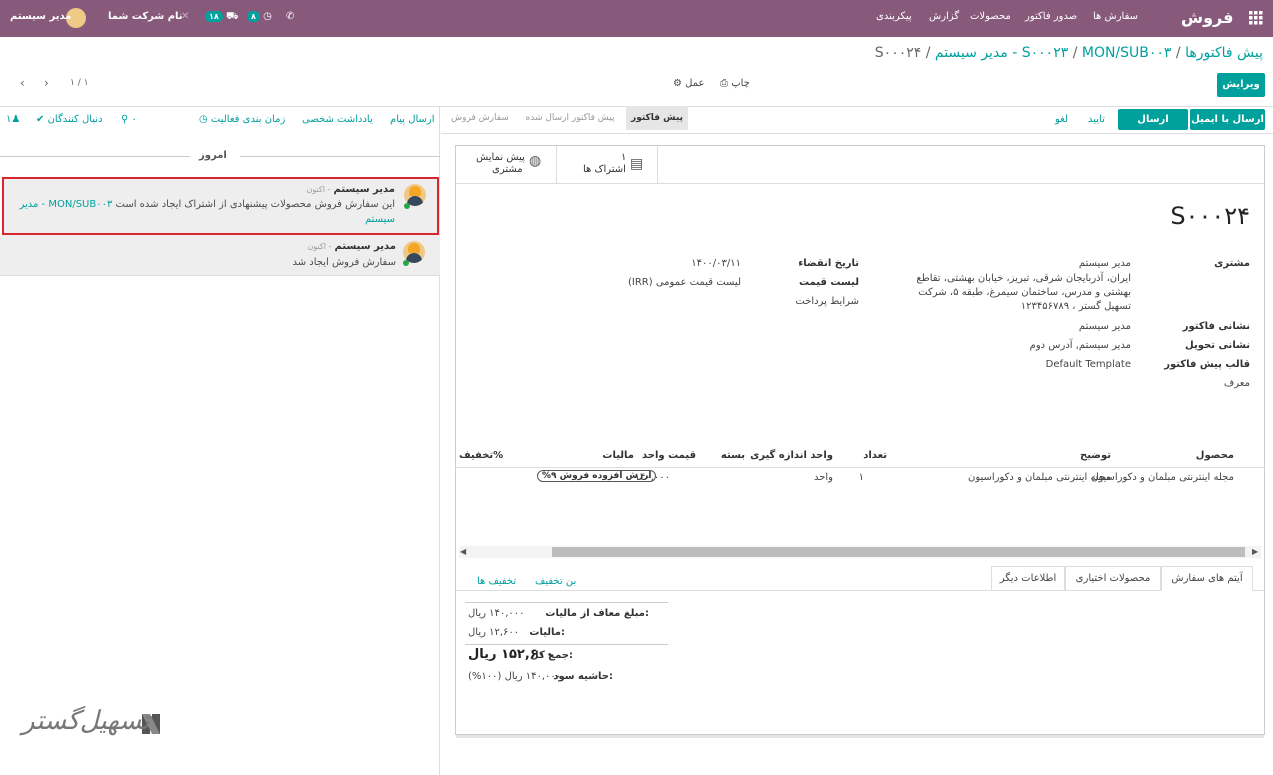  Describe the element at coordinates (125, 119) in the screenshot. I see `paperclip-icon: ⚲` at that location.